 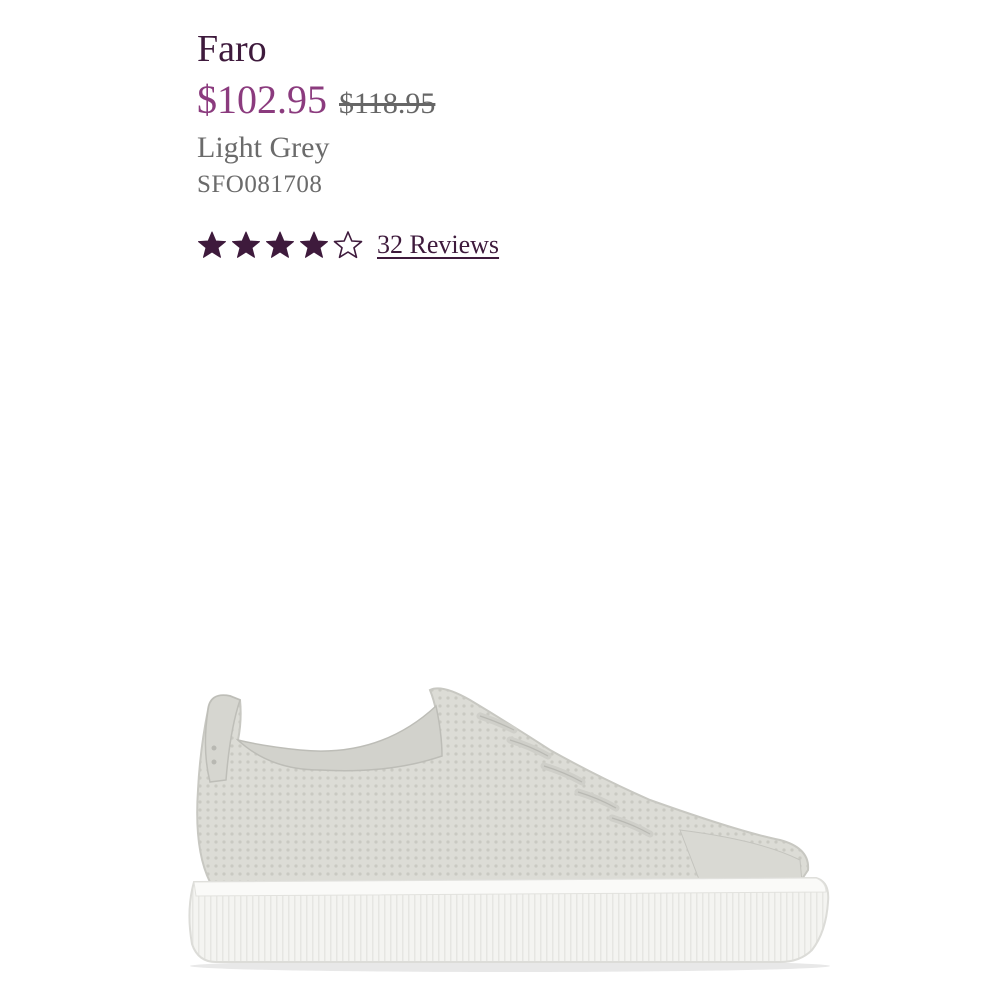 What do you see at coordinates (263, 147) in the screenshot?
I see `color-name: Light Grey` at bounding box center [263, 147].